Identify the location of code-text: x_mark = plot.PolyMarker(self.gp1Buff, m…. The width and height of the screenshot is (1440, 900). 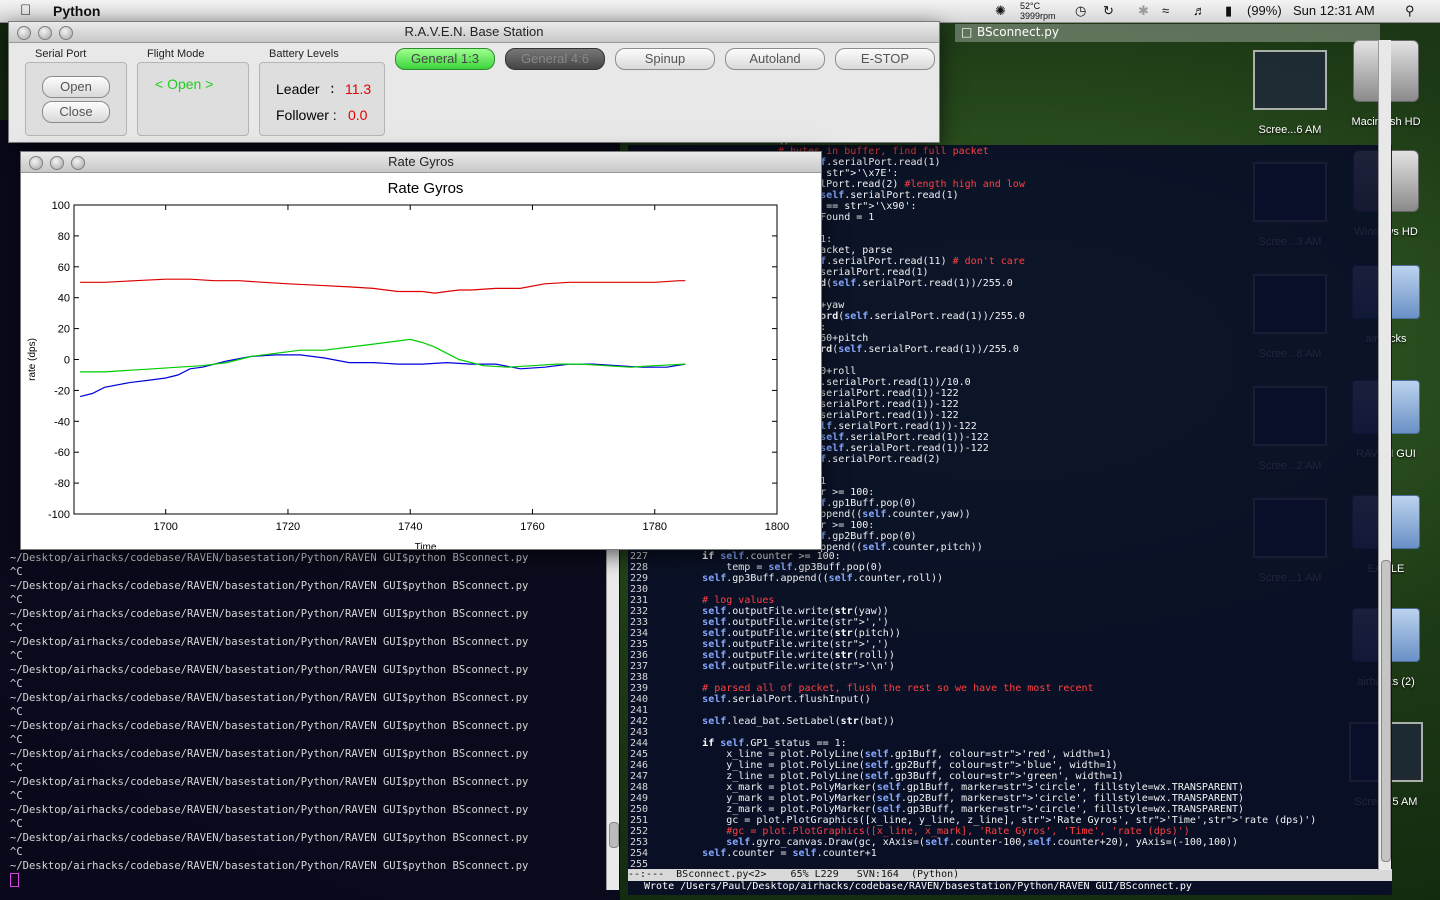
(949, 787).